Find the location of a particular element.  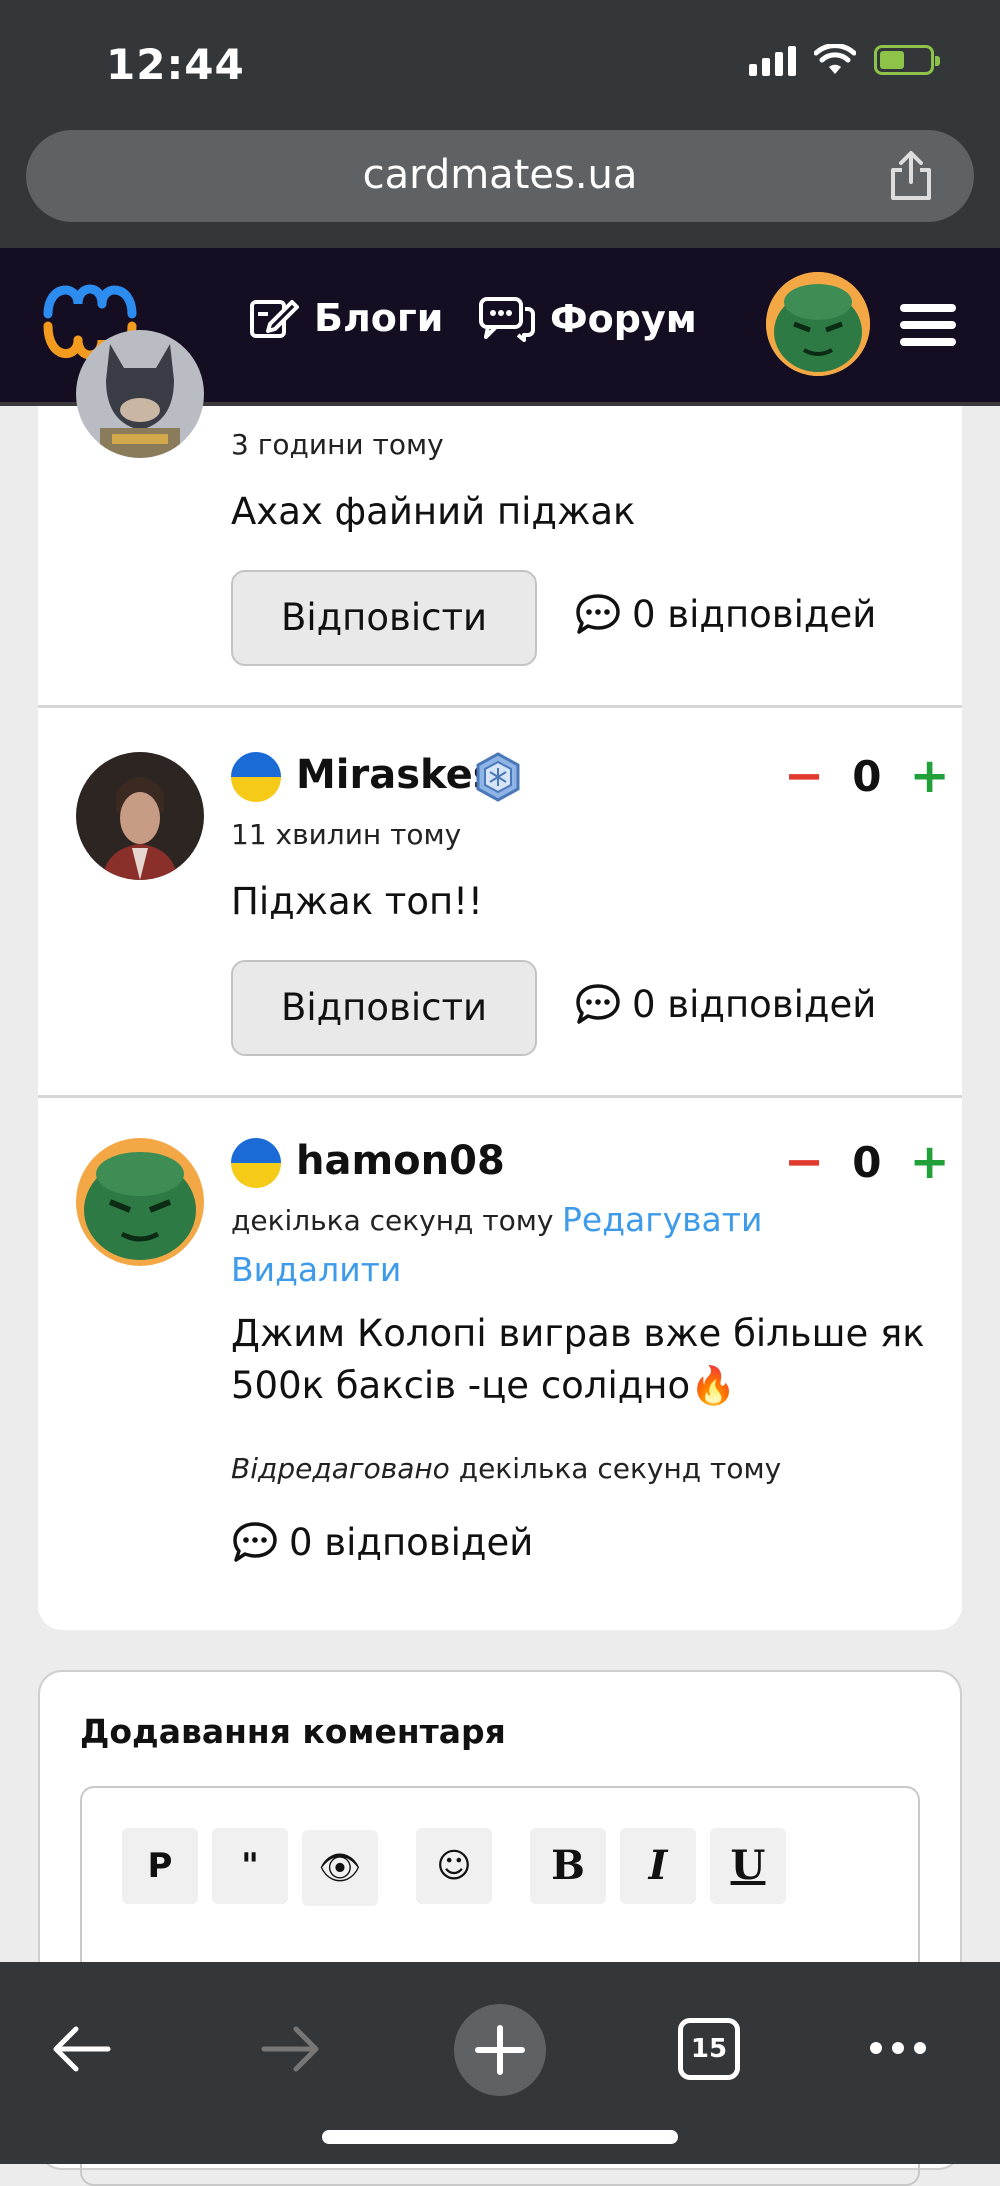

share-icon is located at coordinates (911, 176).